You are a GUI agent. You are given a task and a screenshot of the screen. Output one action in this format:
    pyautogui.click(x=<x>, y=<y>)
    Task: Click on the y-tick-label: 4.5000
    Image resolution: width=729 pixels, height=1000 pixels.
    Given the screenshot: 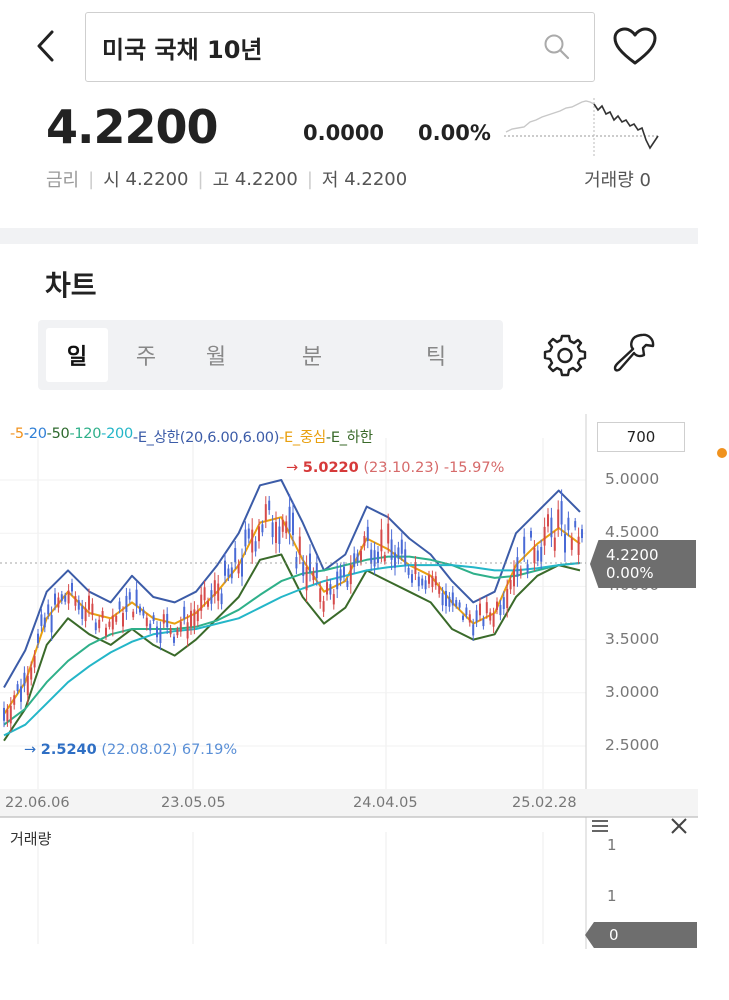 What is the action you would take?
    pyautogui.click(x=632, y=532)
    